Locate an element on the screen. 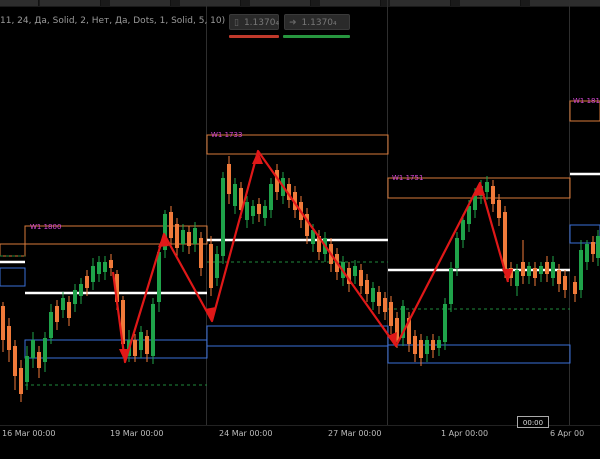  sell-price: 1.1370₄ is located at coordinates (261, 23).